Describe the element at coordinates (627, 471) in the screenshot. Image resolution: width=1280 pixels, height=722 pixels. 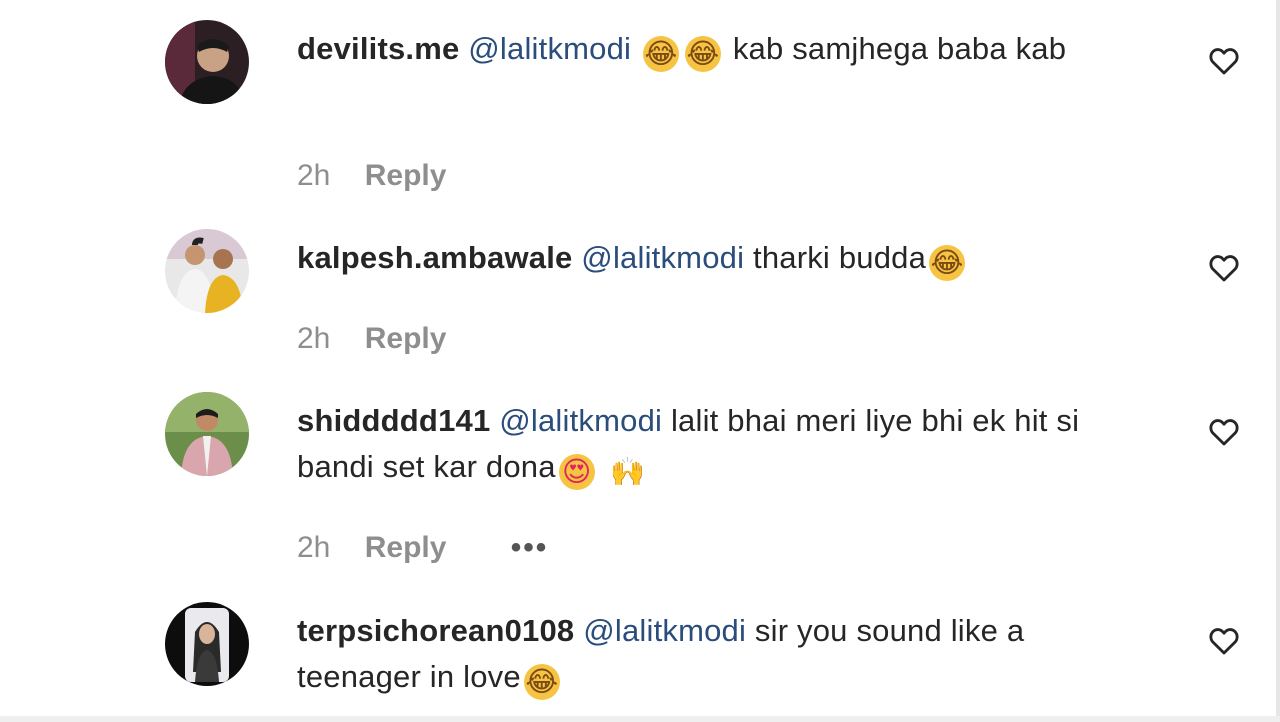
I see `raising-hands-emoji-icon: 🙌` at that location.